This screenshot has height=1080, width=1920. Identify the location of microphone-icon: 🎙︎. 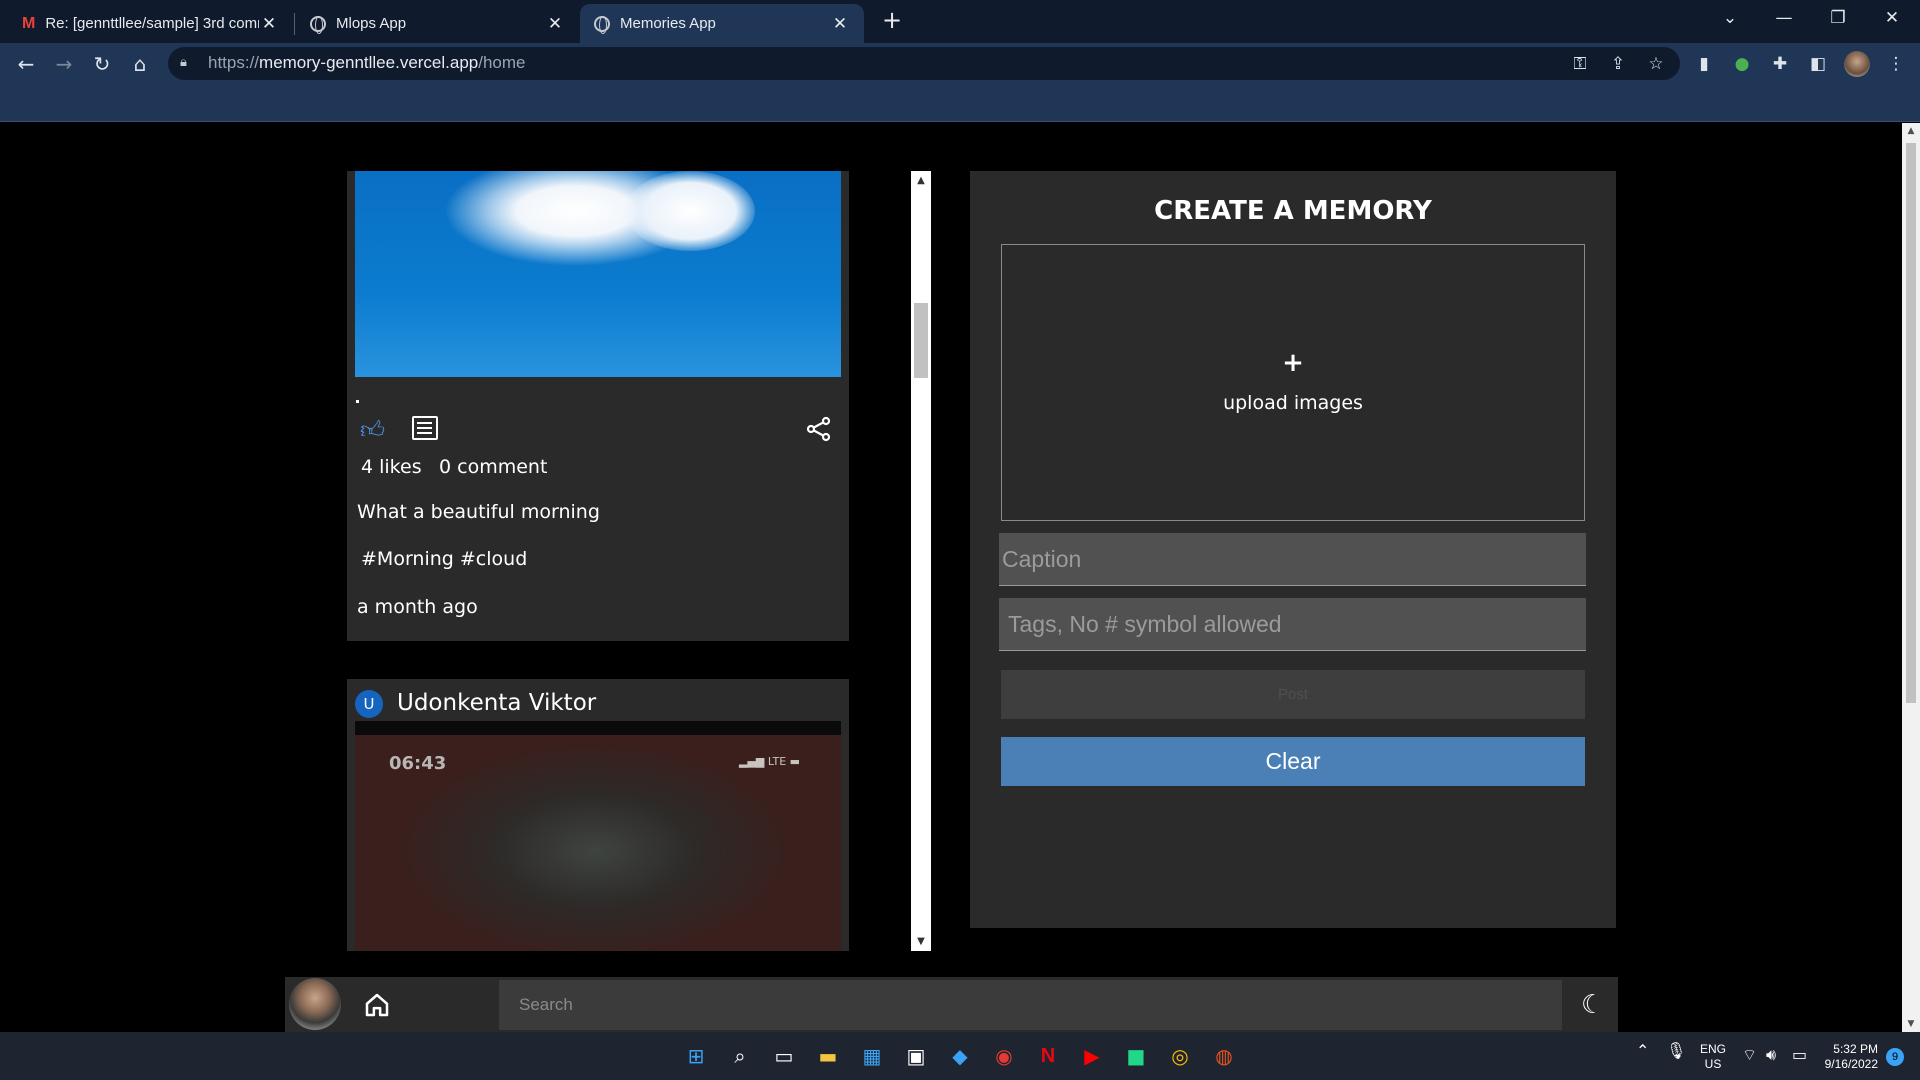
(1676, 1051).